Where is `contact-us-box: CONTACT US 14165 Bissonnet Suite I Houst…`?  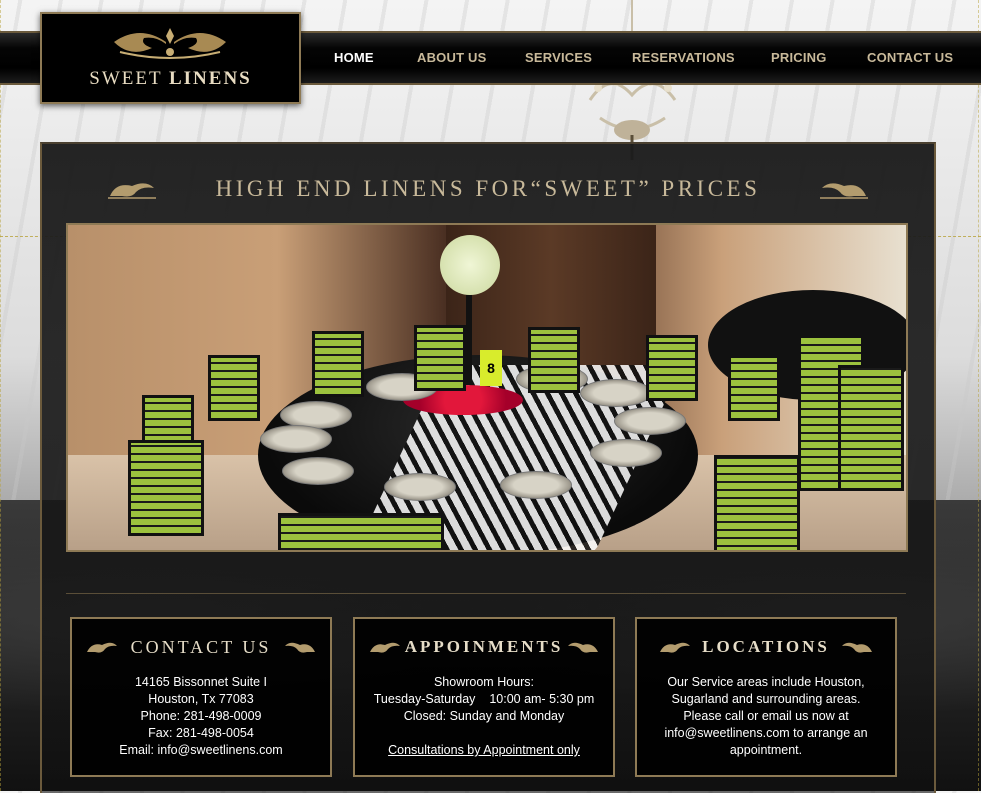
contact-us-box: CONTACT US 14165 Bissonnet Suite I Houst… is located at coordinates (201, 697).